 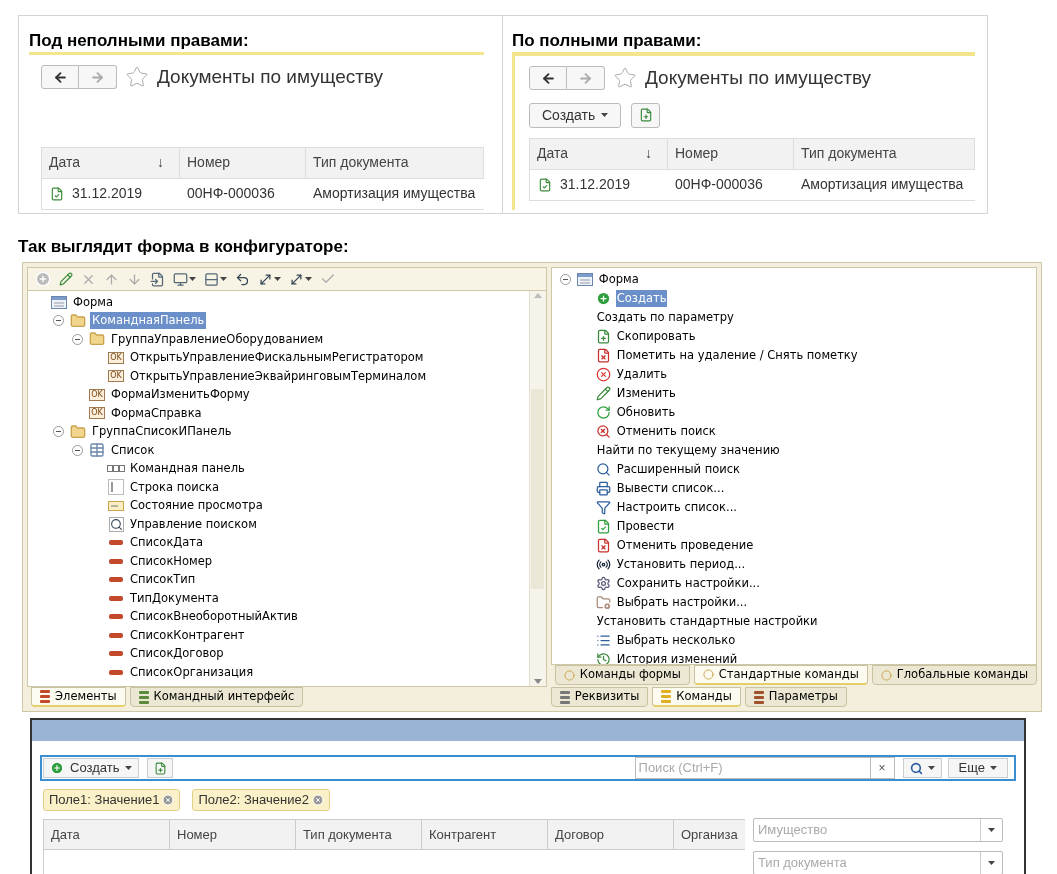 I want to click on command-item: Выбрать несколько, so click(x=676, y=640).